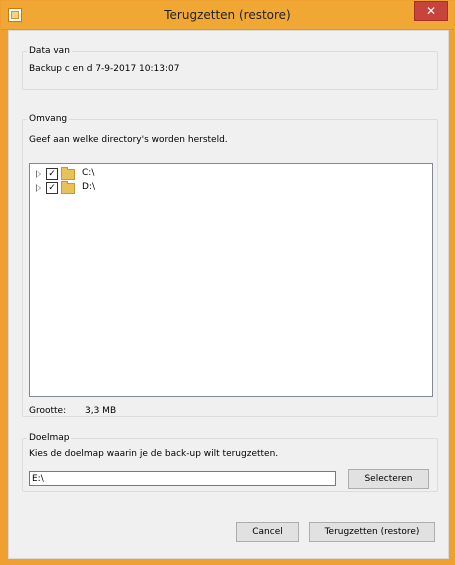 The width and height of the screenshot is (455, 565). I want to click on size-value: 3,3 MB, so click(101, 411).